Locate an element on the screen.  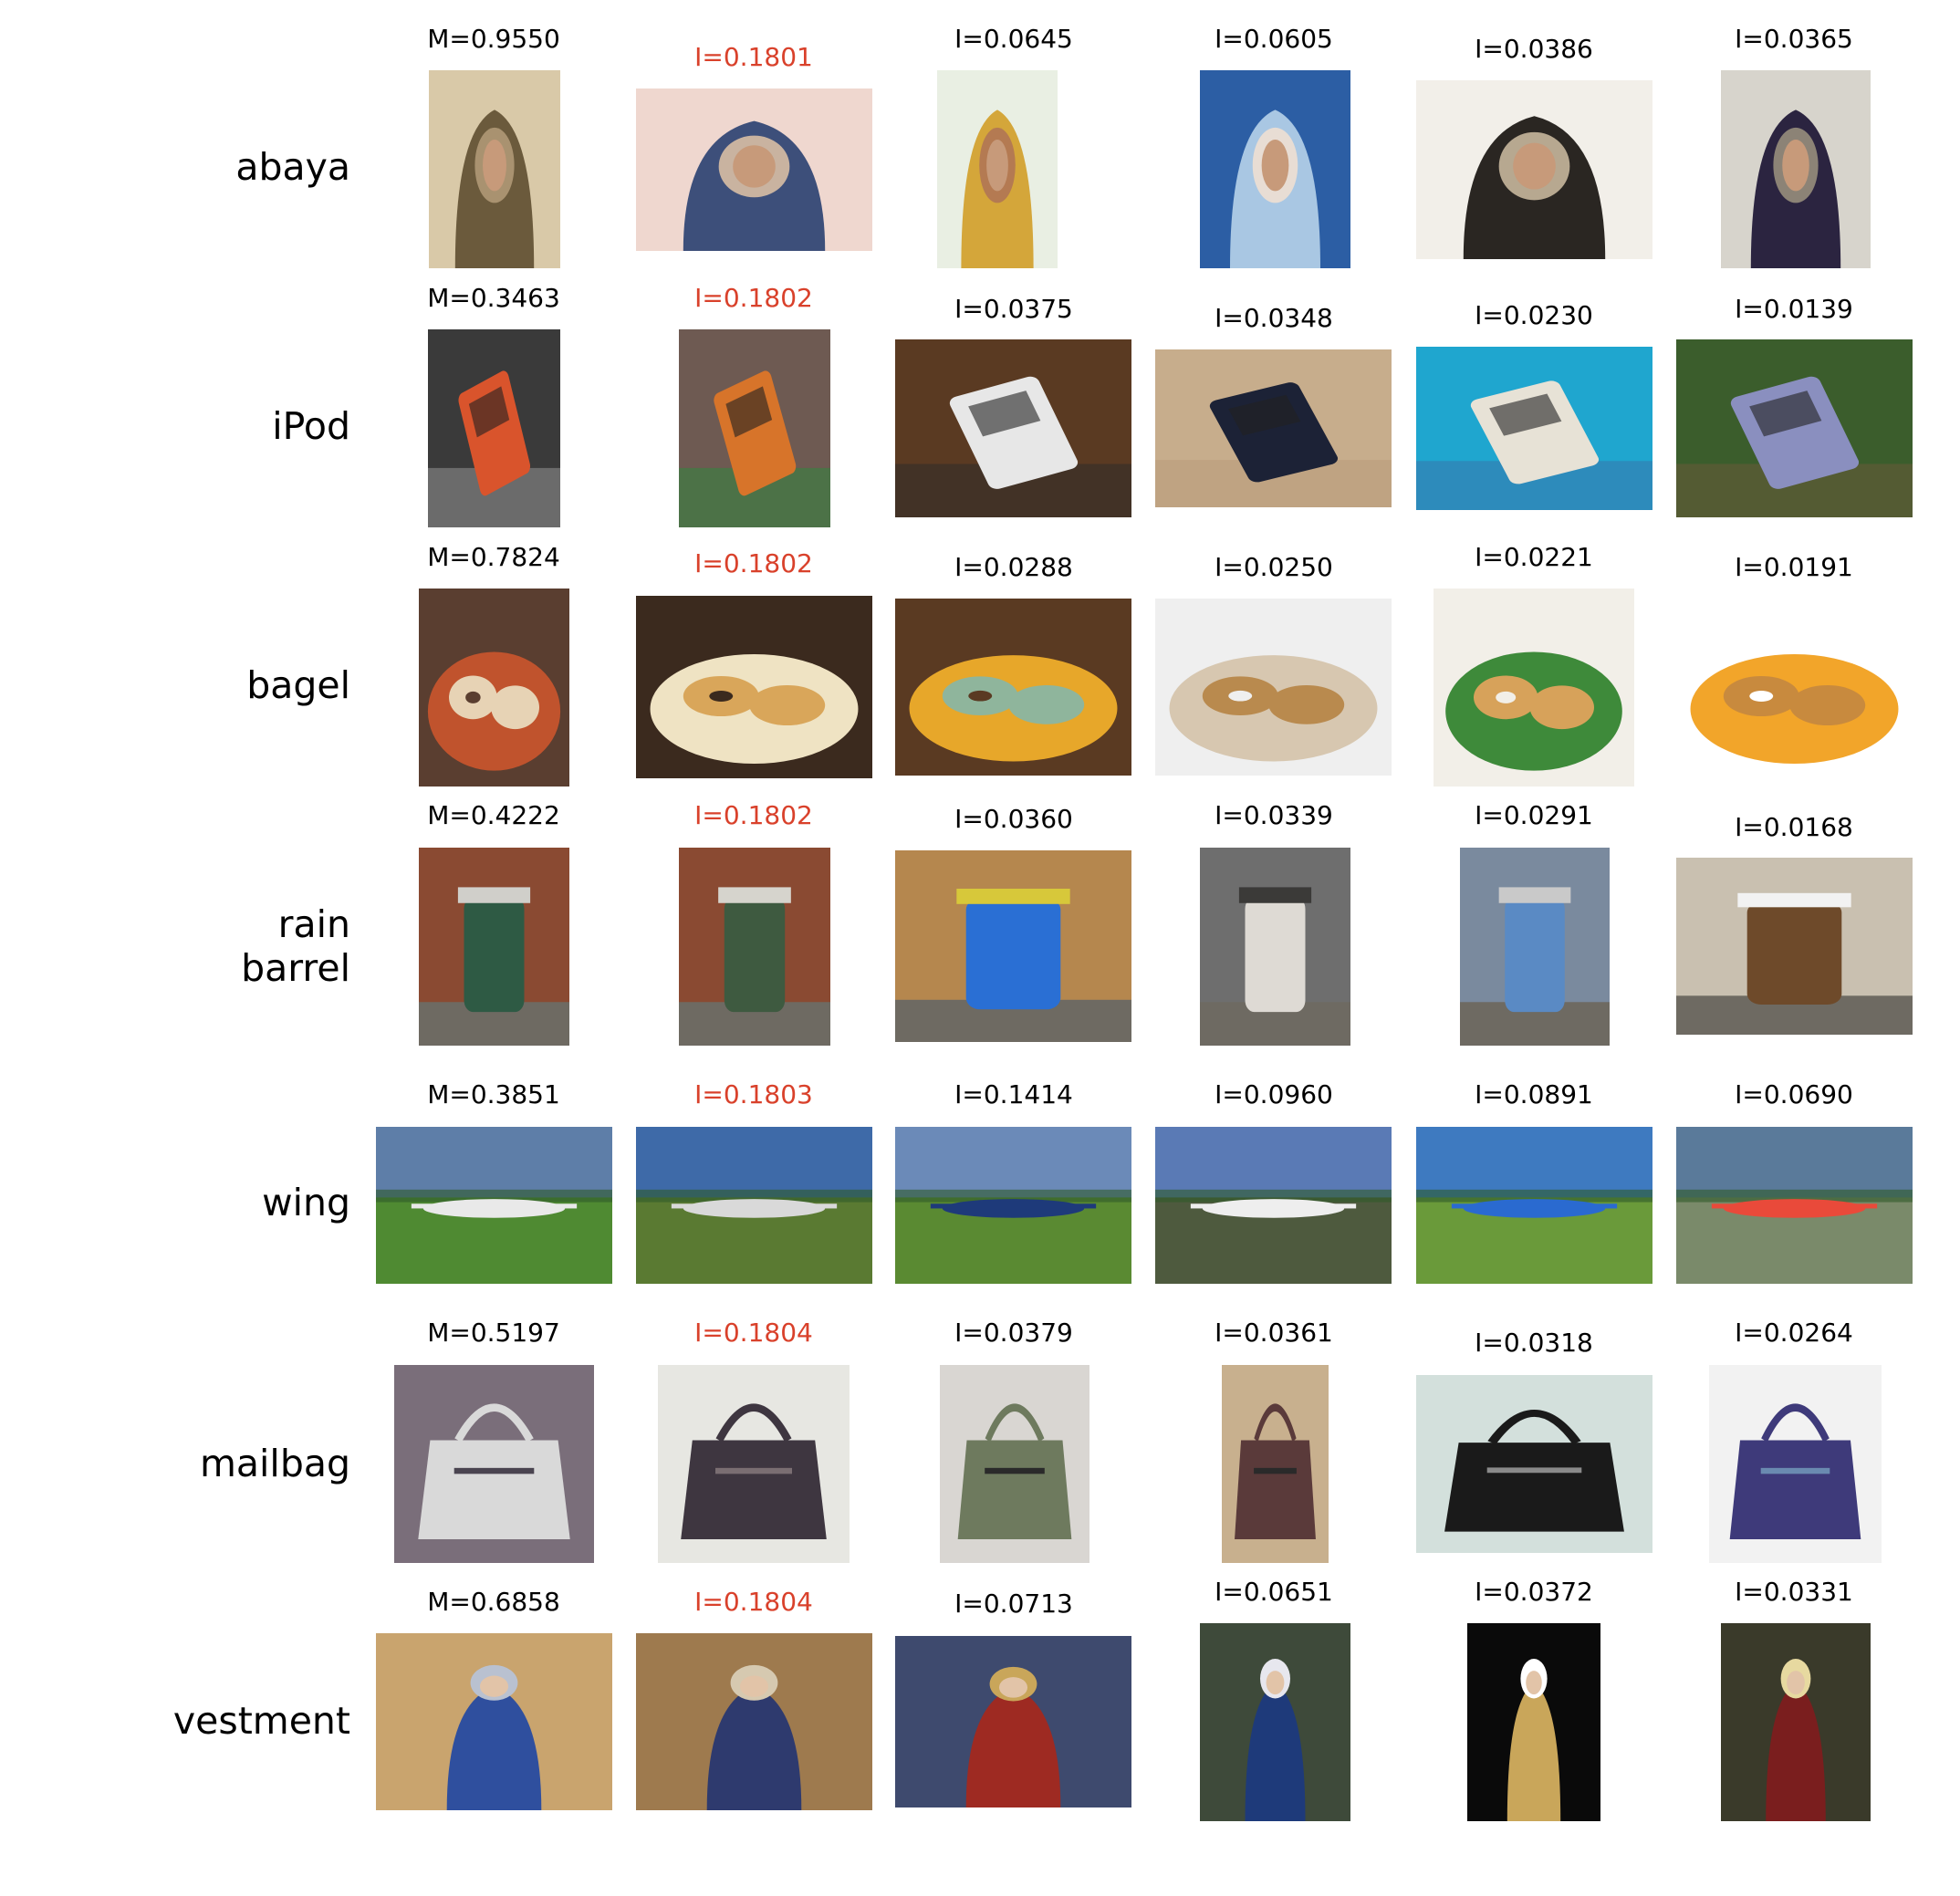
similarity-score-label: I=0.0375 is located at coordinates (1014, 309).